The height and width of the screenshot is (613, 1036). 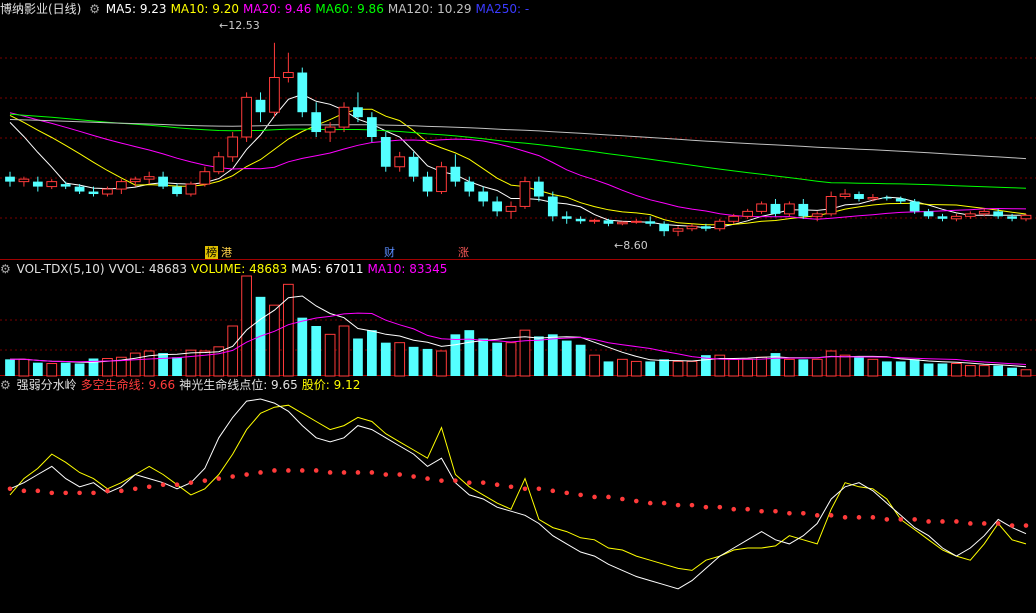 What do you see at coordinates (40, 9) in the screenshot?
I see `stock-title: 博纳影业(日线)` at bounding box center [40, 9].